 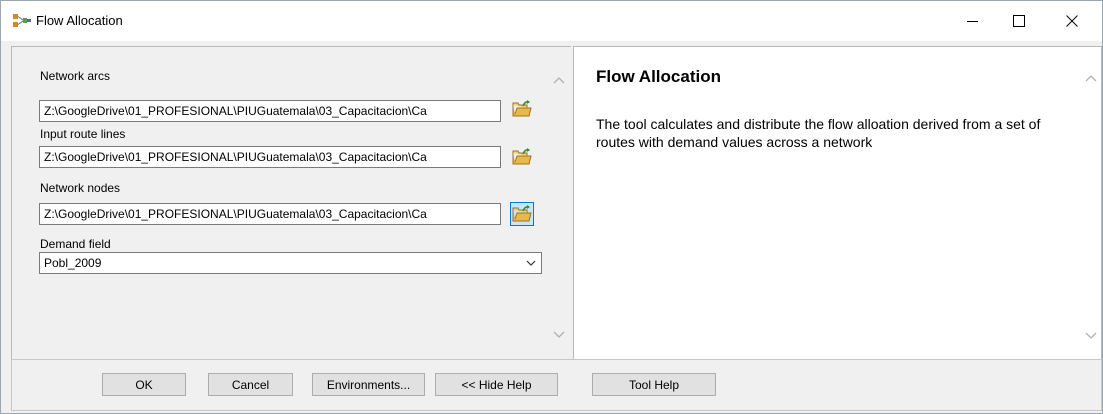 I want to click on maximize-icon, so click(x=1019, y=21).